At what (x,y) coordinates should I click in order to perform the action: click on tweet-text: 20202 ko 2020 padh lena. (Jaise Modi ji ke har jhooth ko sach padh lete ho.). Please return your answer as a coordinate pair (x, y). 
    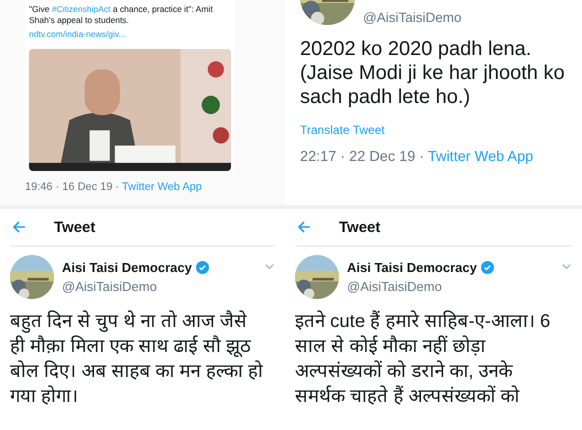
    Looking at the image, I should click on (433, 73).